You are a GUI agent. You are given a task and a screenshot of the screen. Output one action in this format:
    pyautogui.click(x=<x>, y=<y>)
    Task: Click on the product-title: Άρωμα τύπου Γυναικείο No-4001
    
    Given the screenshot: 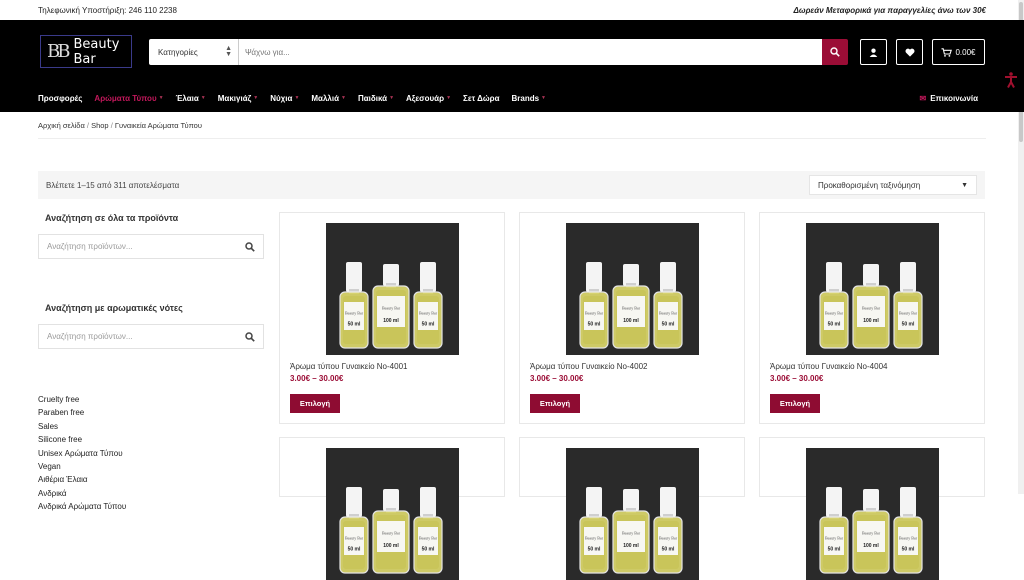 What is the action you would take?
    pyautogui.click(x=348, y=366)
    